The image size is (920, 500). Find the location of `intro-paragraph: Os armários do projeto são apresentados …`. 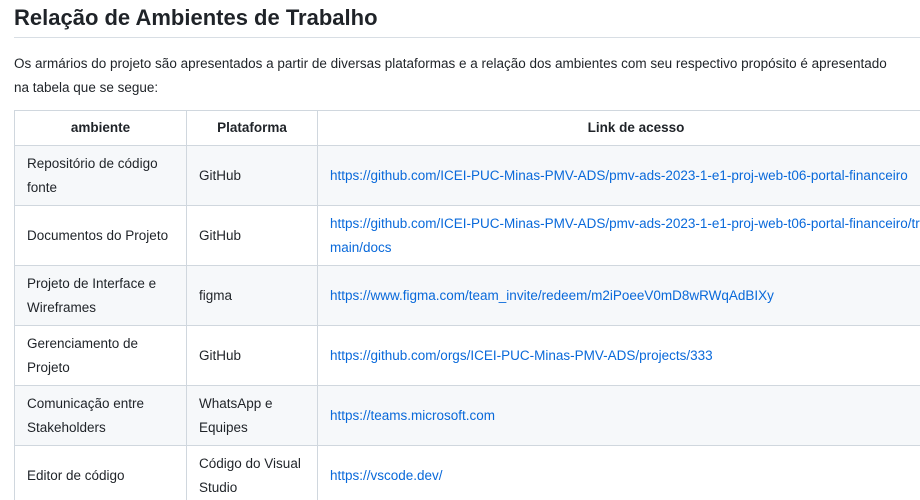

intro-paragraph: Os armários do projeto são apresentados … is located at coordinates (450, 75).